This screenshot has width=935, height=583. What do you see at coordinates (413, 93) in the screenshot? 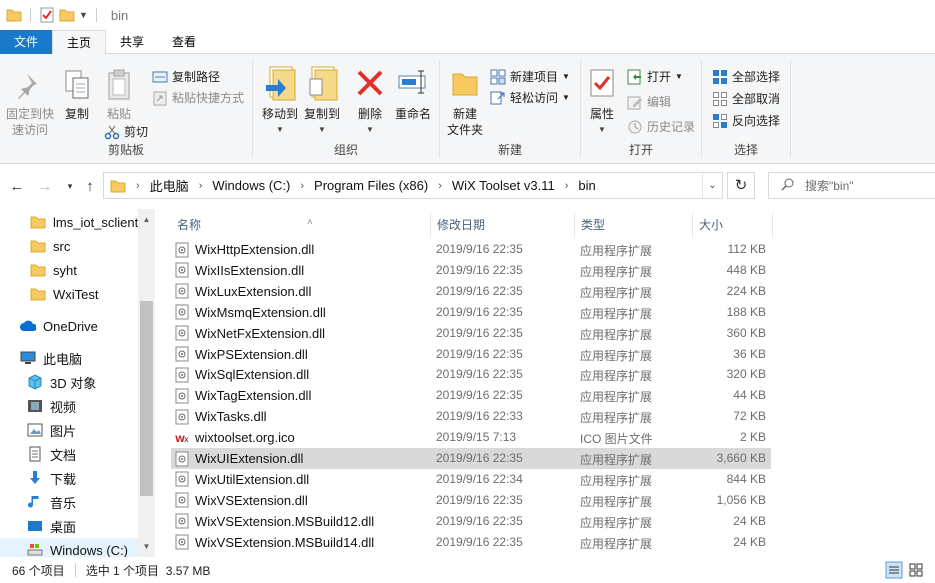
I see `rename-button: 重命名` at bounding box center [413, 93].